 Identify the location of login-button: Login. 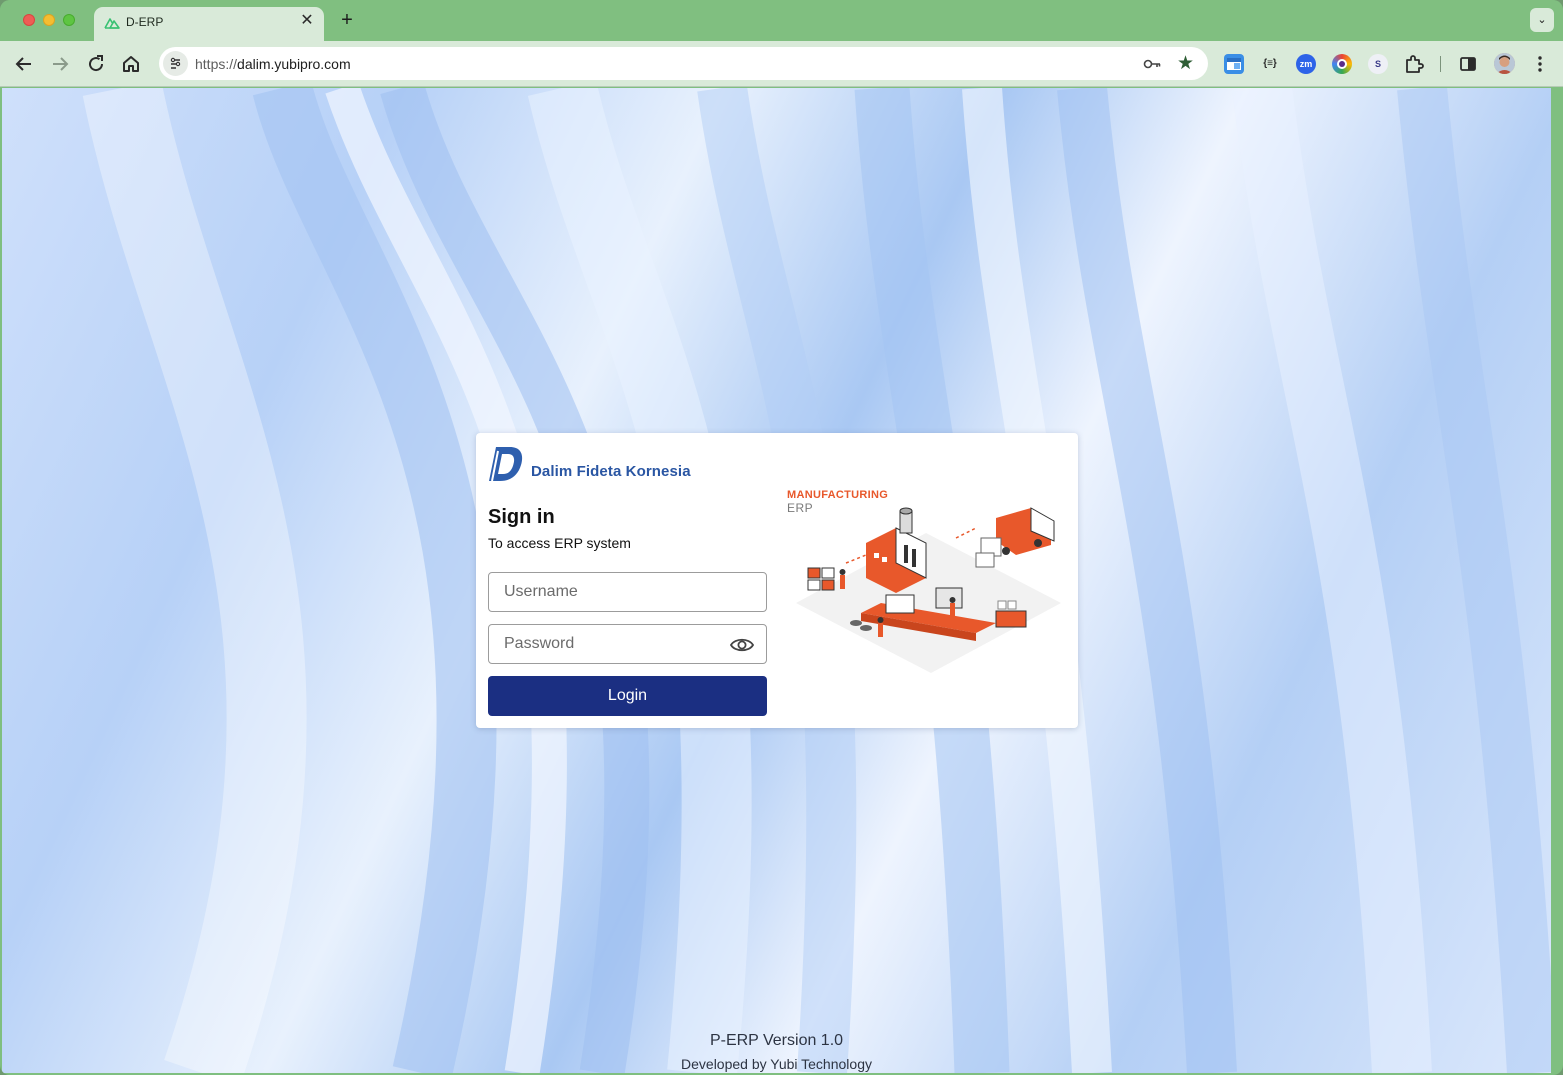
(627, 696).